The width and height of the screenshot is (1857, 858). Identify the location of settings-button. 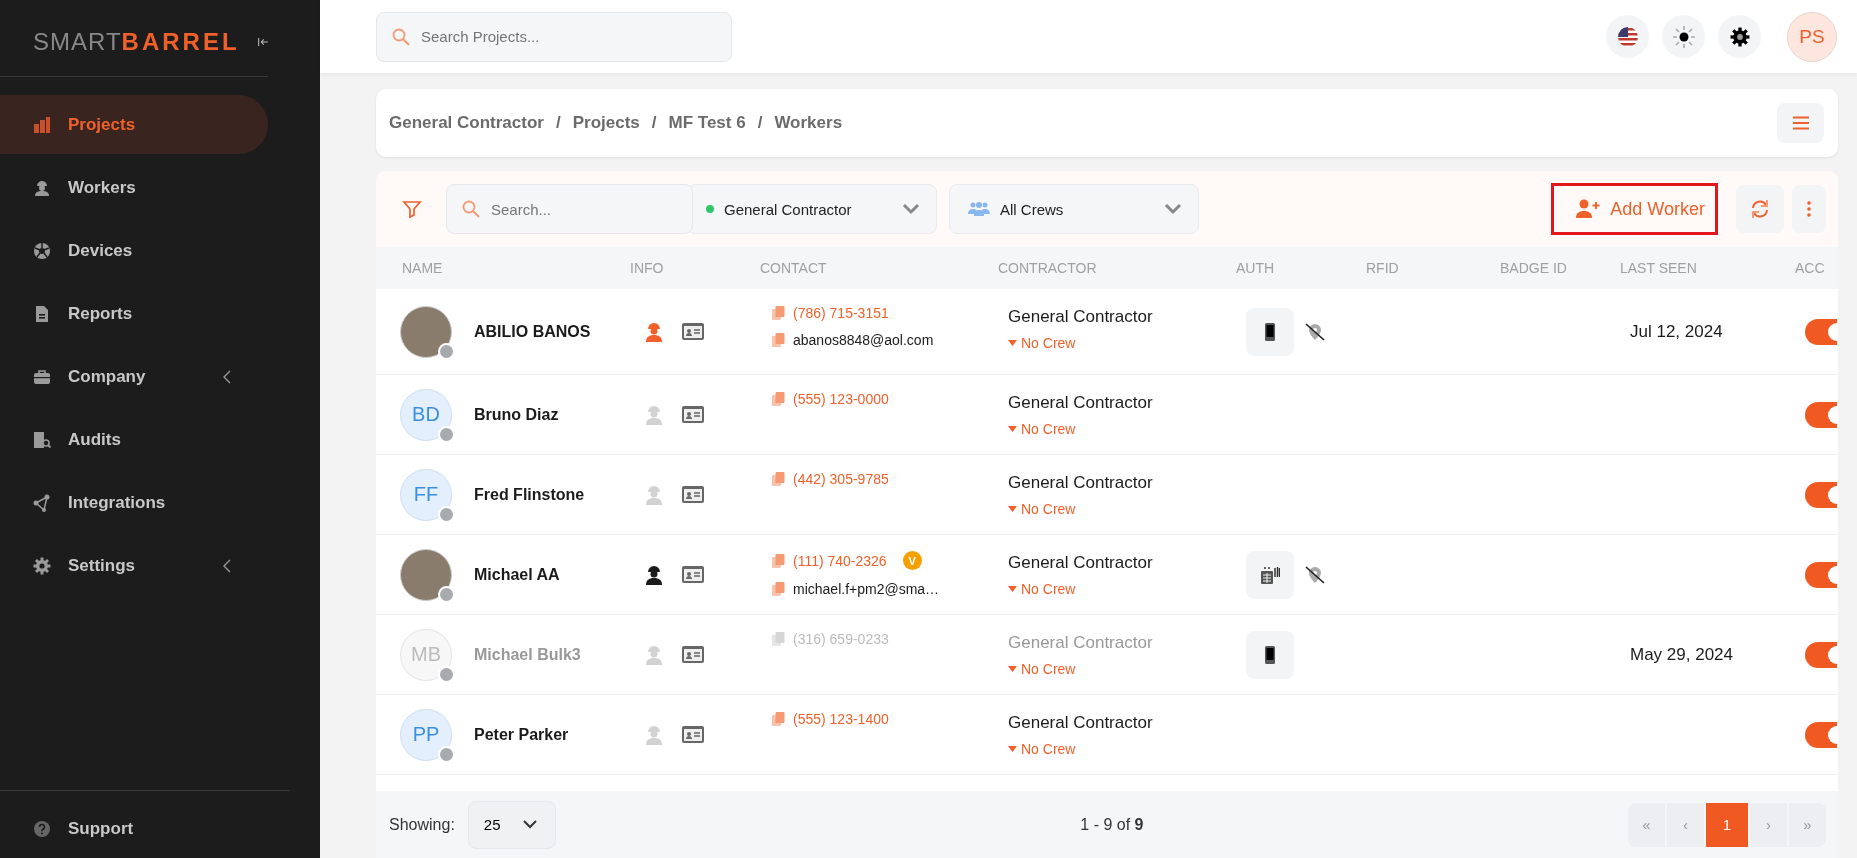
(1739, 36).